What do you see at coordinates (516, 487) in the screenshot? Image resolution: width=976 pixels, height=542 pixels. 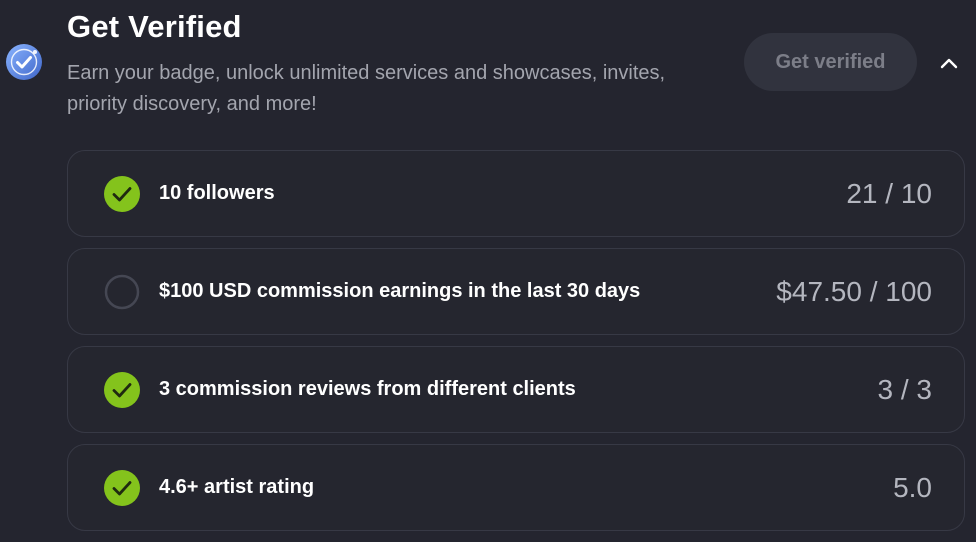 I see `requirement-item: 4.6+ artist rating 5.0` at bounding box center [516, 487].